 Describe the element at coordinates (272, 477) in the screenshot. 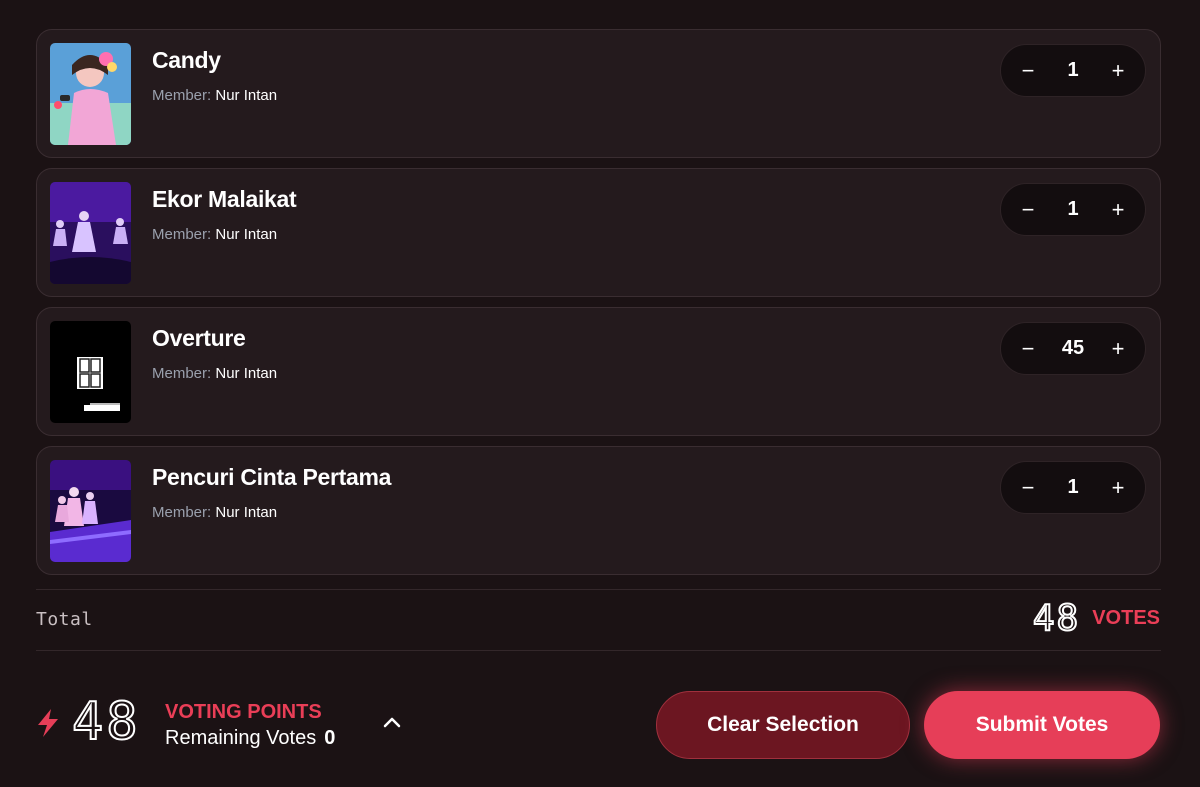

I see `song-title: Pencuri Cinta Pertama` at that location.